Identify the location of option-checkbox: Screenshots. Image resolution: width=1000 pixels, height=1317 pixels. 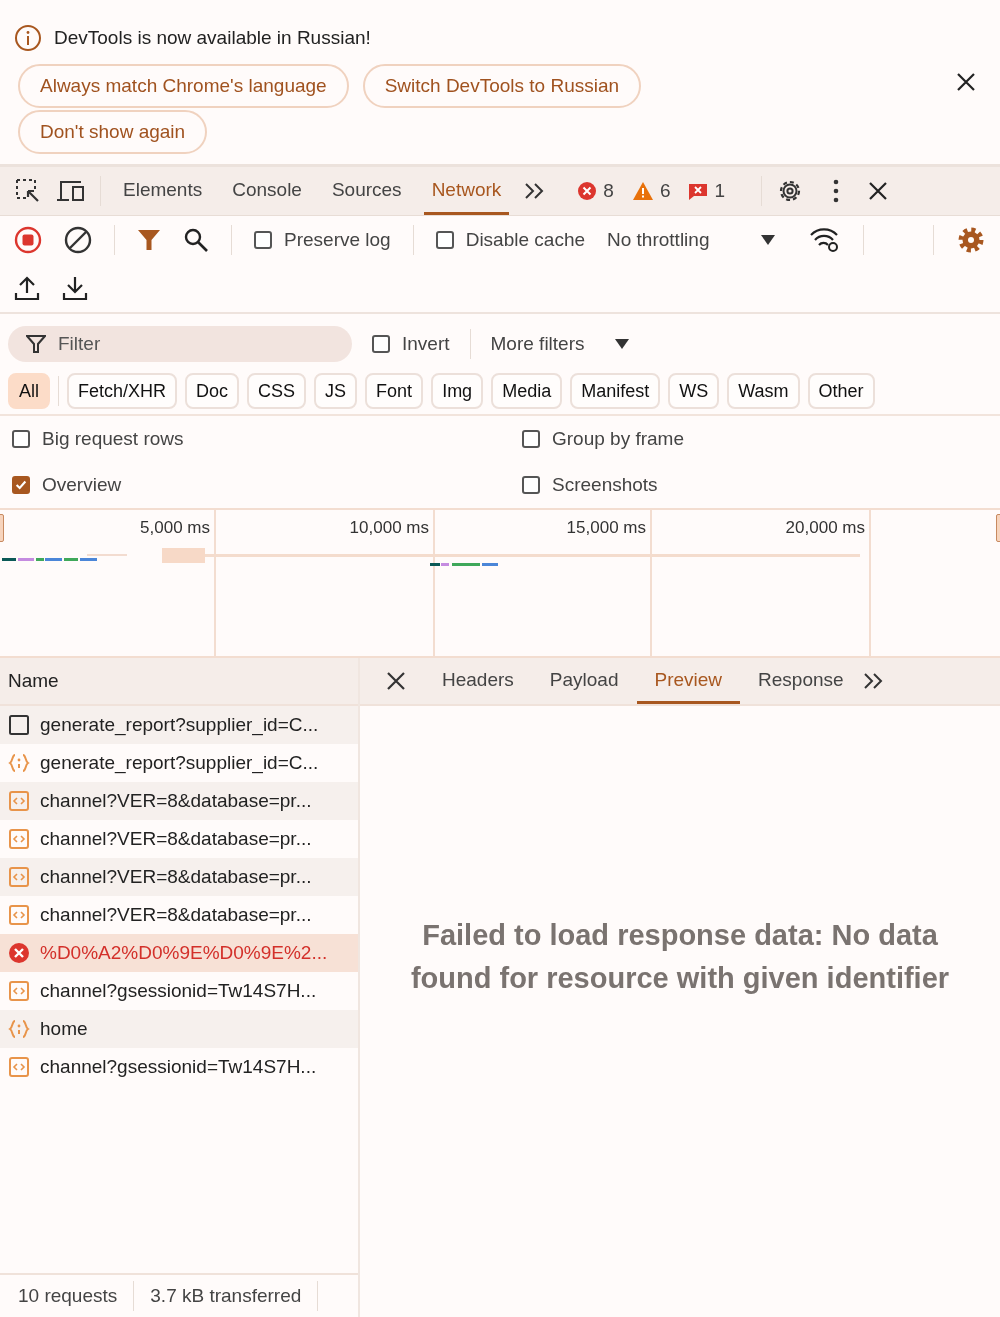
(755, 485).